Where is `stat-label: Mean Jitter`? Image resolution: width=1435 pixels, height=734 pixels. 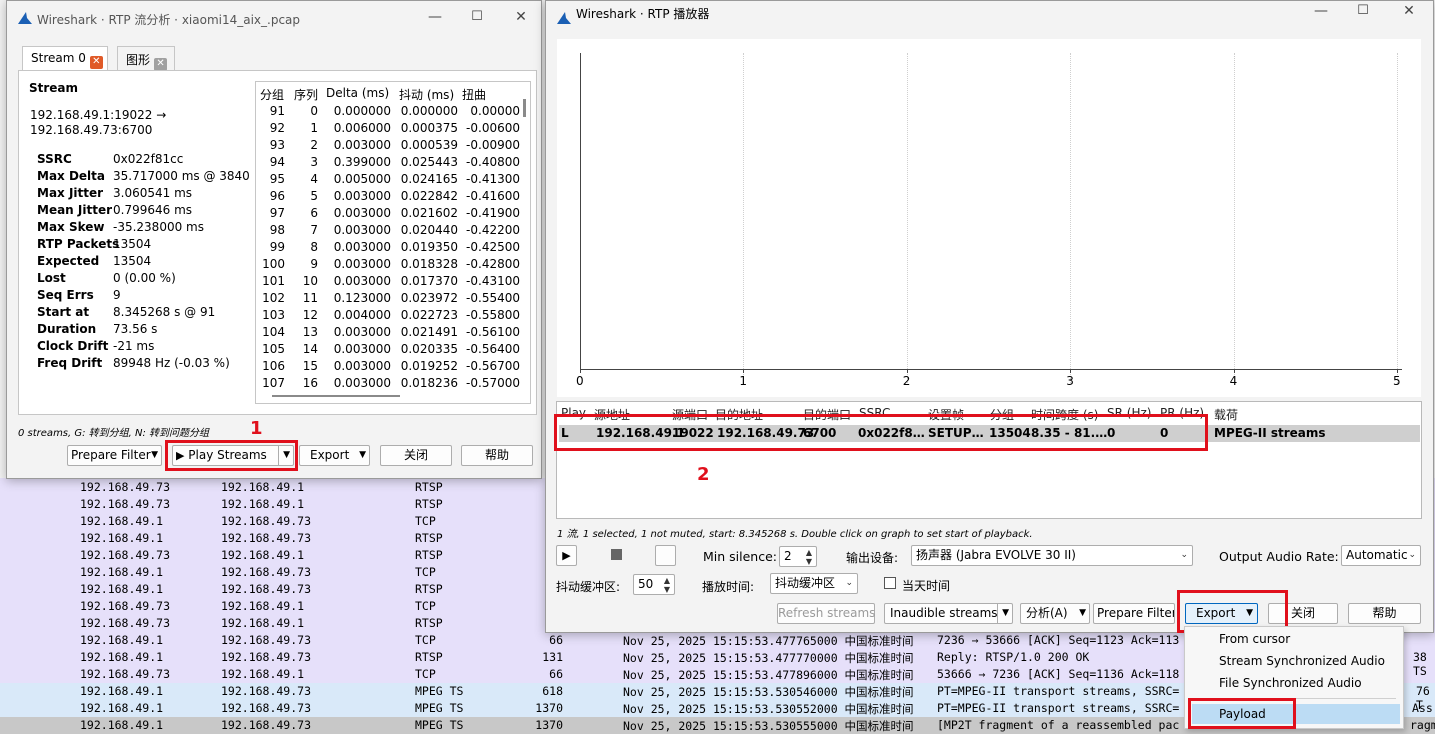 stat-label: Mean Jitter is located at coordinates (75, 210).